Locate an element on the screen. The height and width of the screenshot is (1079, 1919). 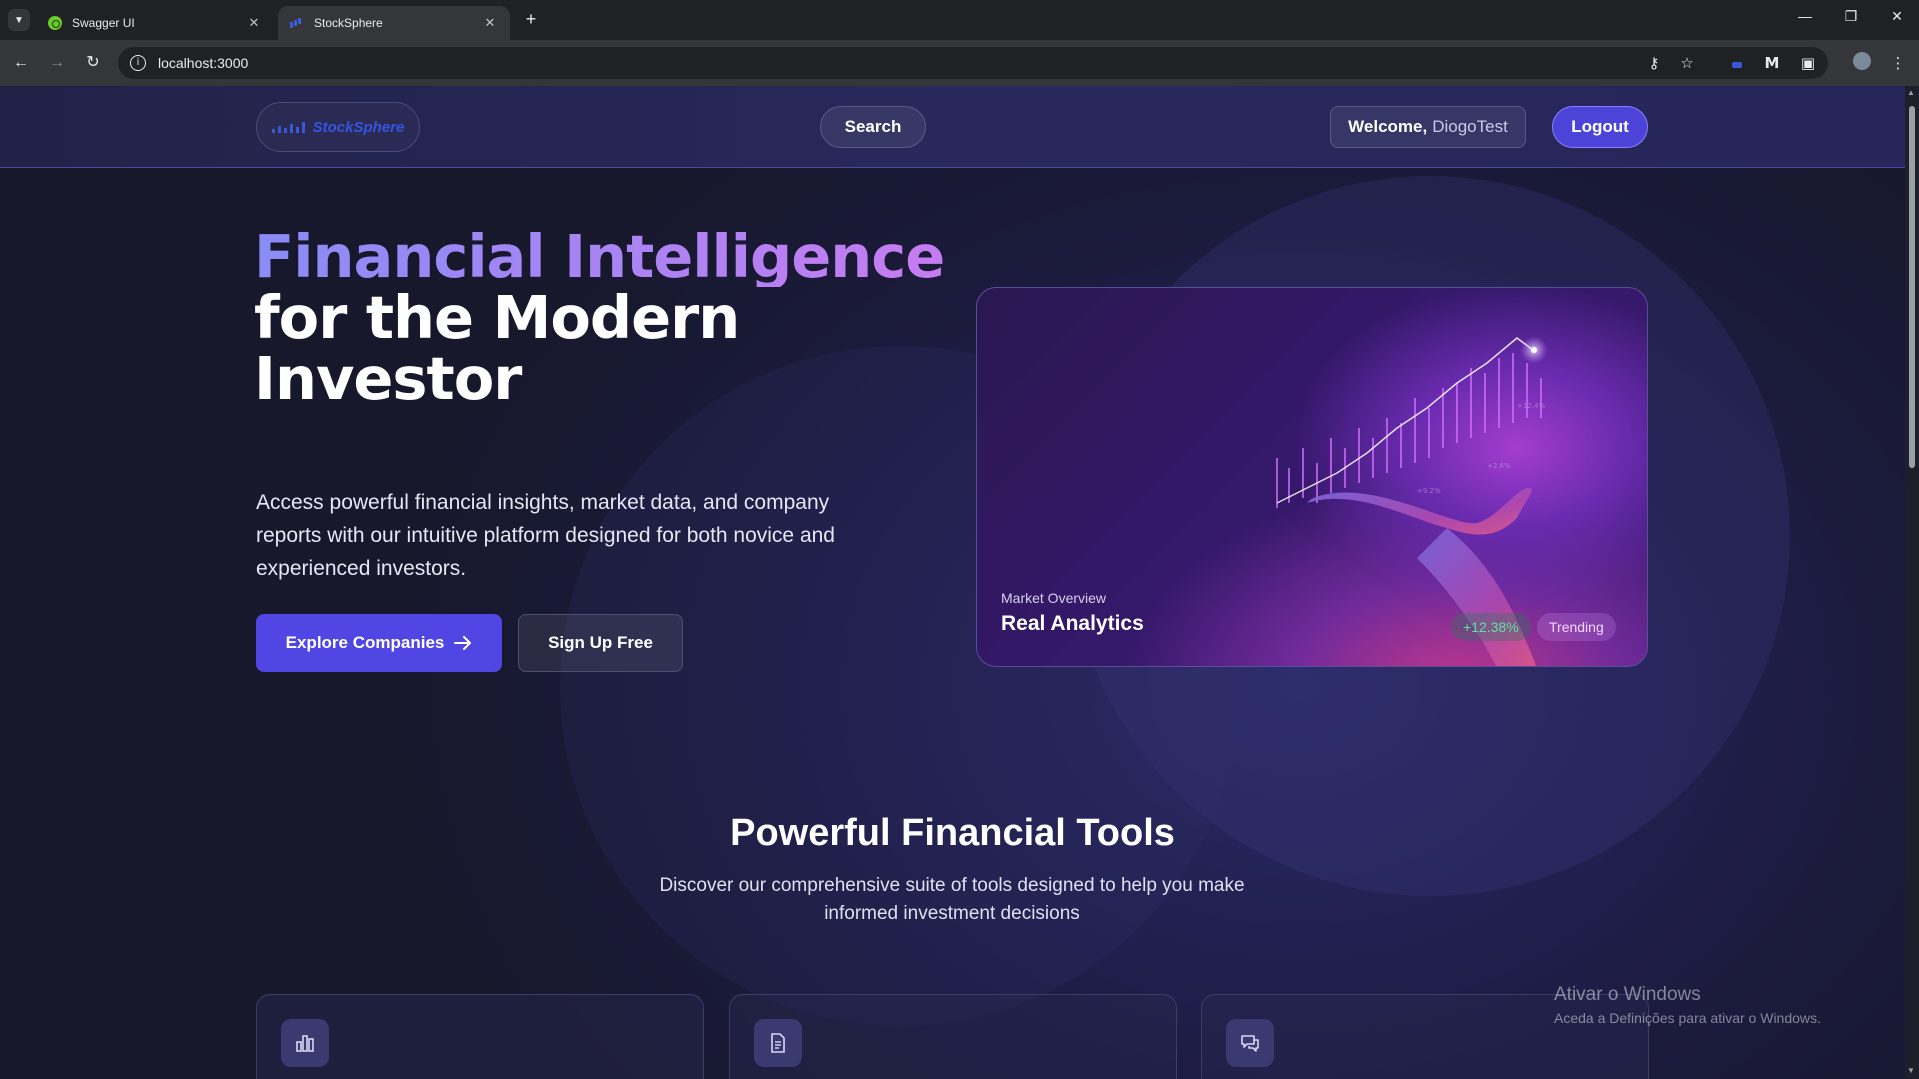
sign-up-button: Sign Up Free is located at coordinates (600, 643).